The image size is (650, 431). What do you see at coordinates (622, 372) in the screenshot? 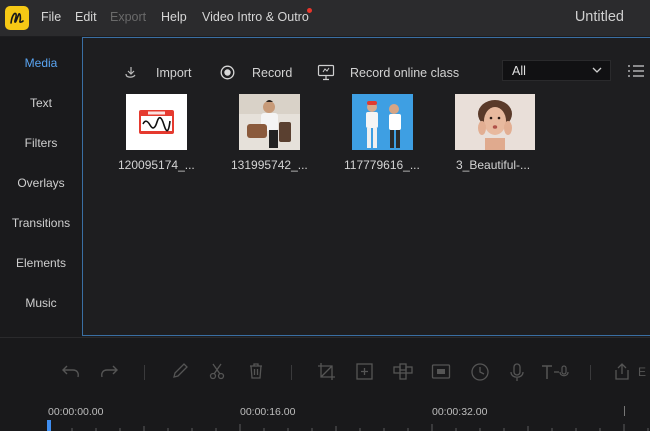
I see `export-icon` at bounding box center [622, 372].